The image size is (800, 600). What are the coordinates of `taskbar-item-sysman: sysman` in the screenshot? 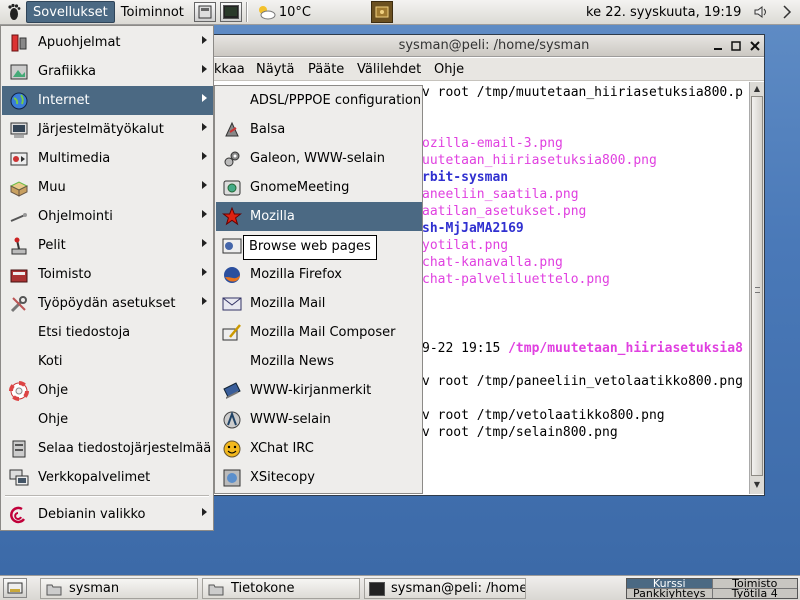 It's located at (119, 588).